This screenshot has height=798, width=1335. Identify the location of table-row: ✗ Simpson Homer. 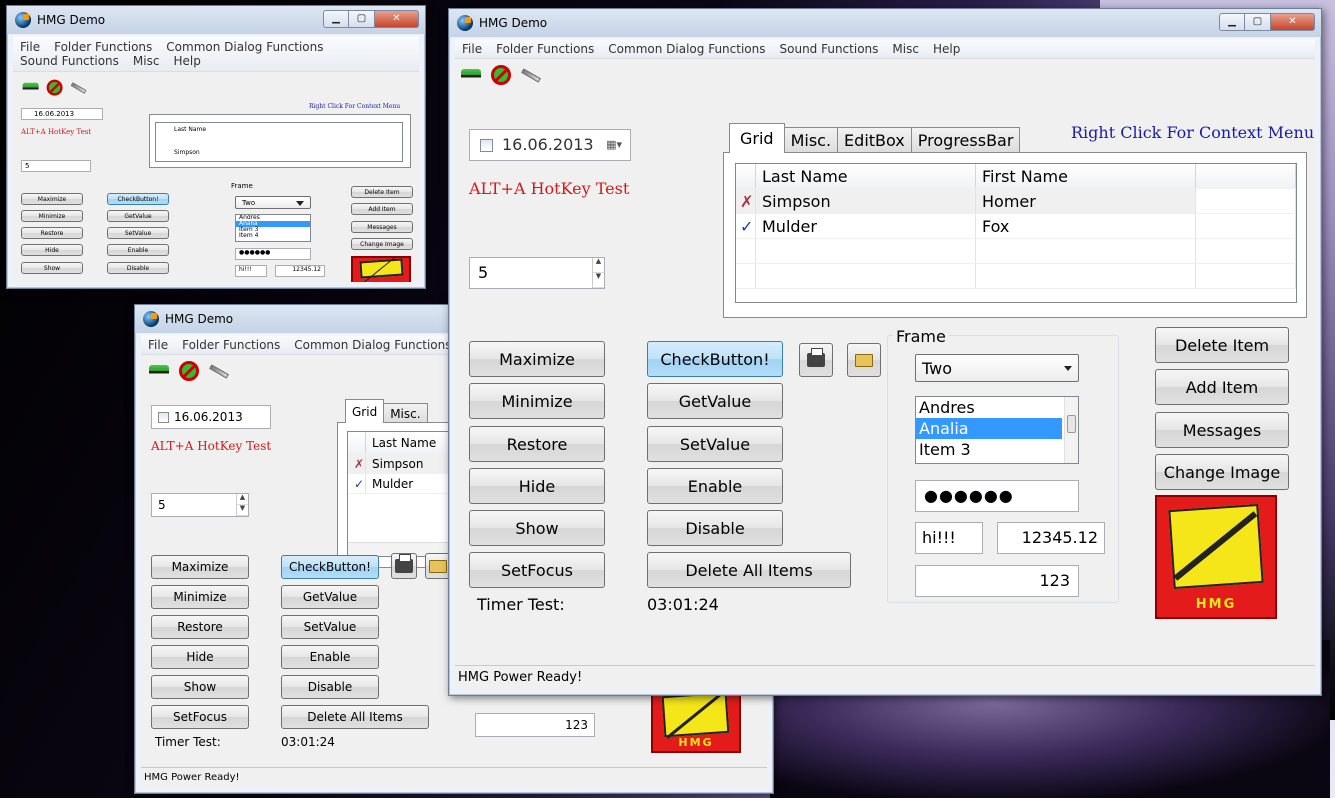
(1016, 201).